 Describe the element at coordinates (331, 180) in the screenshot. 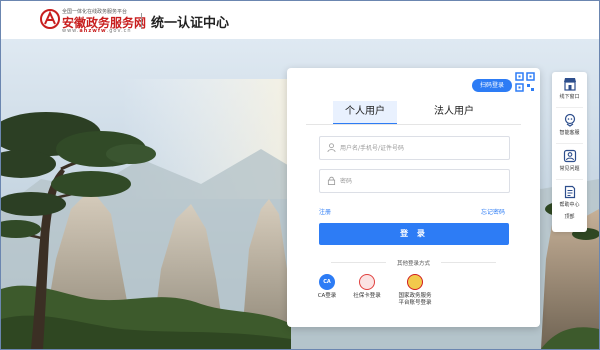

I see `lock-icon` at that location.